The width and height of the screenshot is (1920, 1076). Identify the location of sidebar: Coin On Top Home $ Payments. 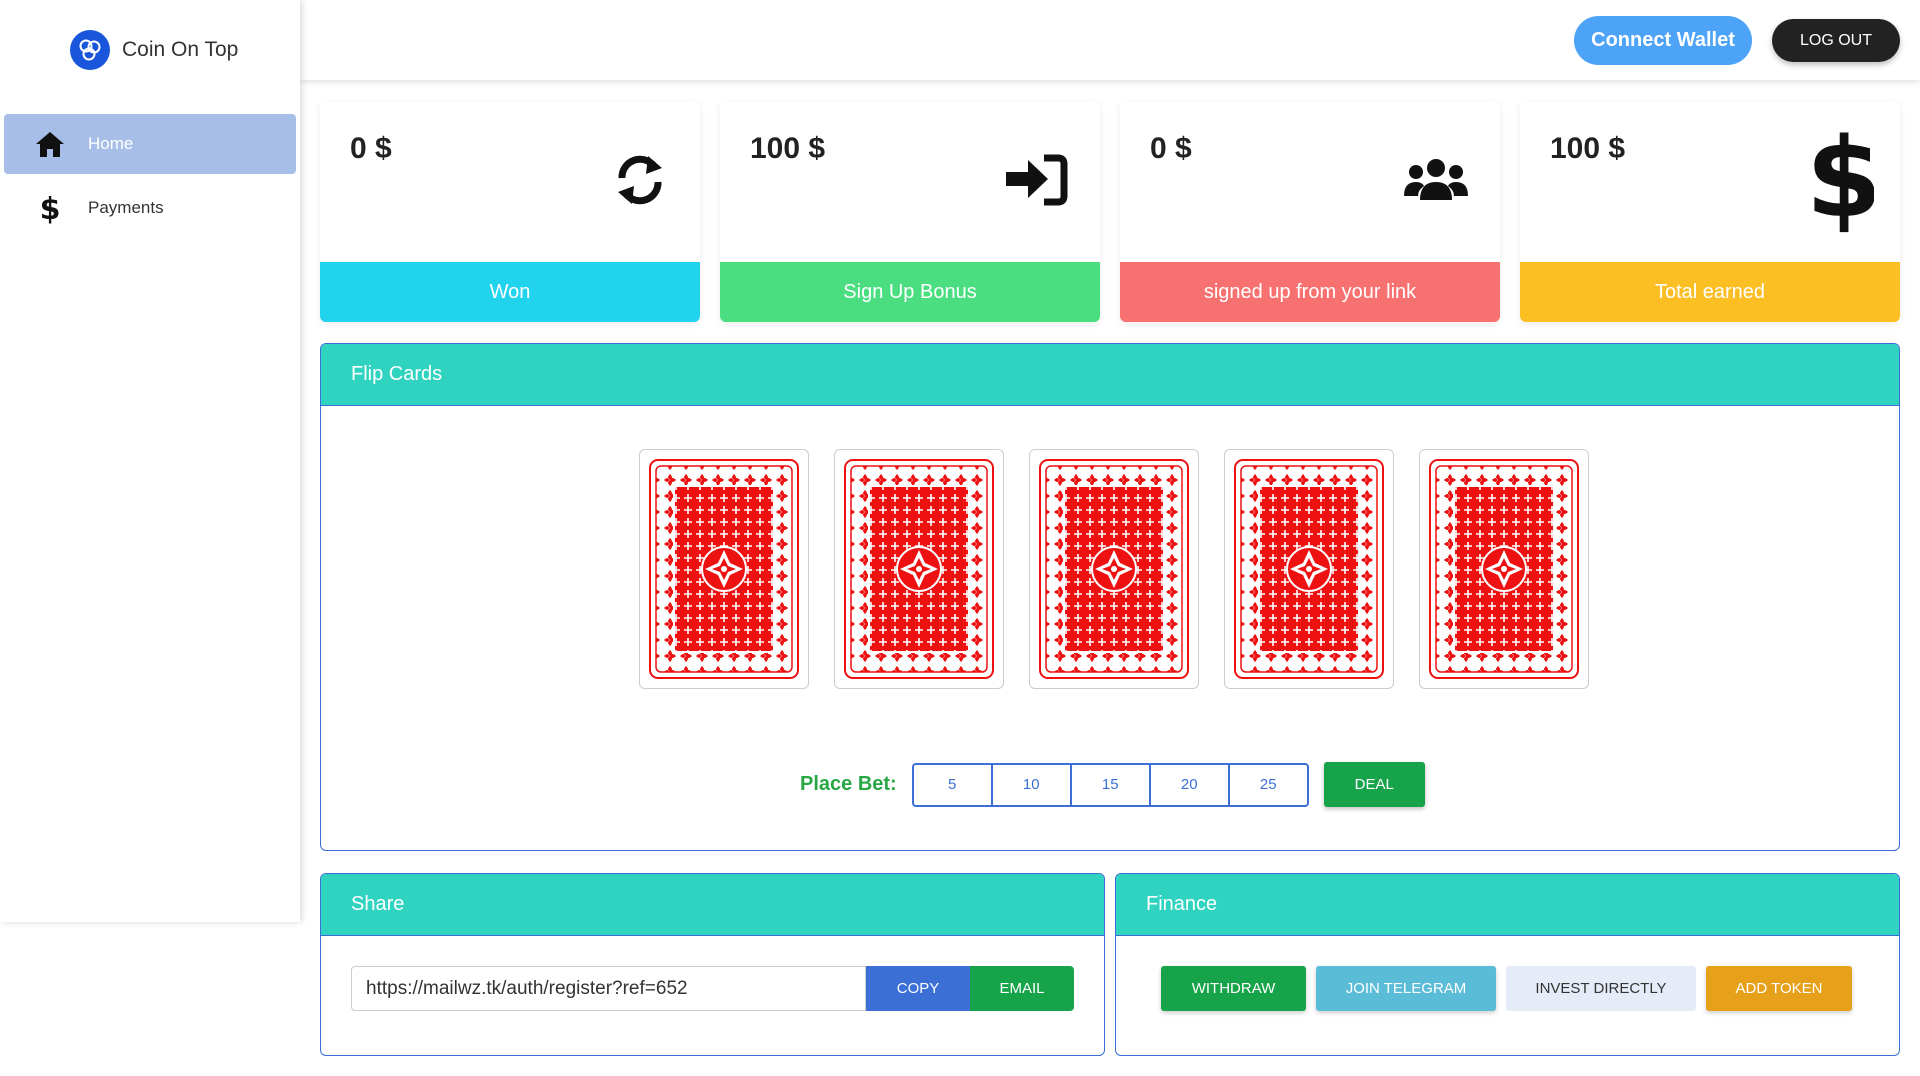
(150, 461).